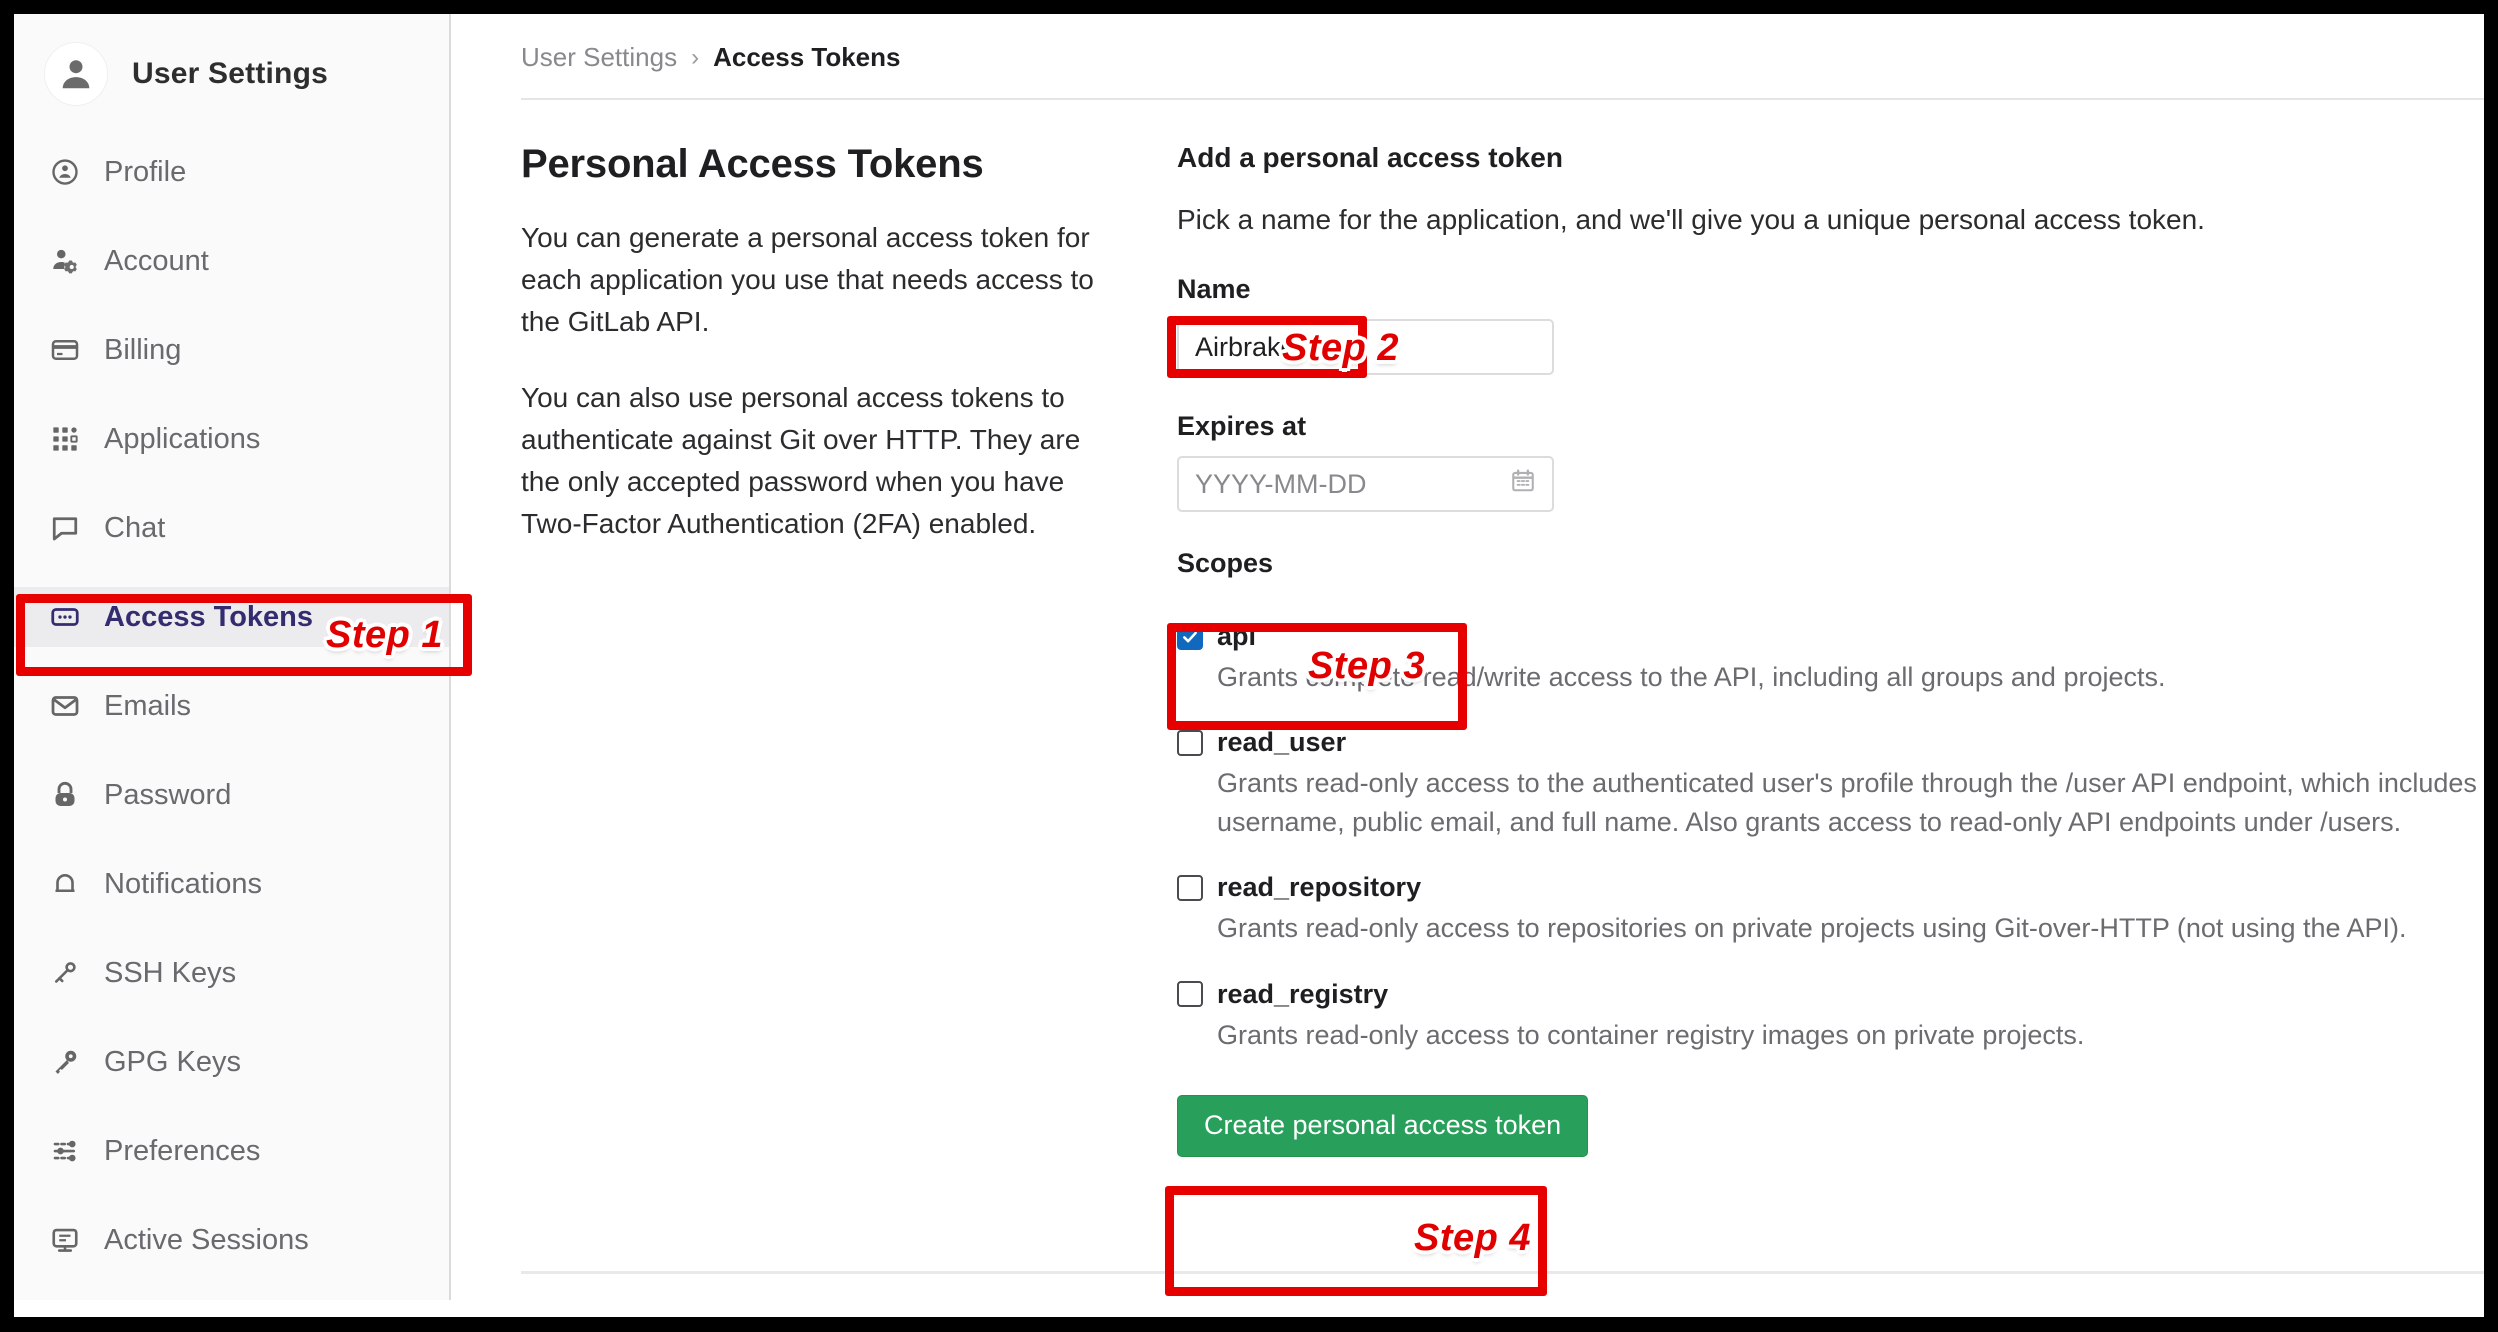 The width and height of the screenshot is (2498, 1332). What do you see at coordinates (65, 261) in the screenshot?
I see `account-gear-icon` at bounding box center [65, 261].